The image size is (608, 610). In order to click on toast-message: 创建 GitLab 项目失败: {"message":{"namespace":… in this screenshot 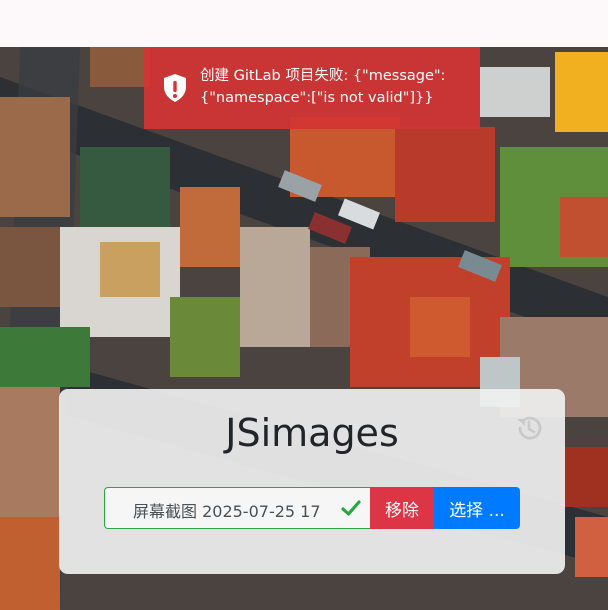, I will do `click(323, 87)`.